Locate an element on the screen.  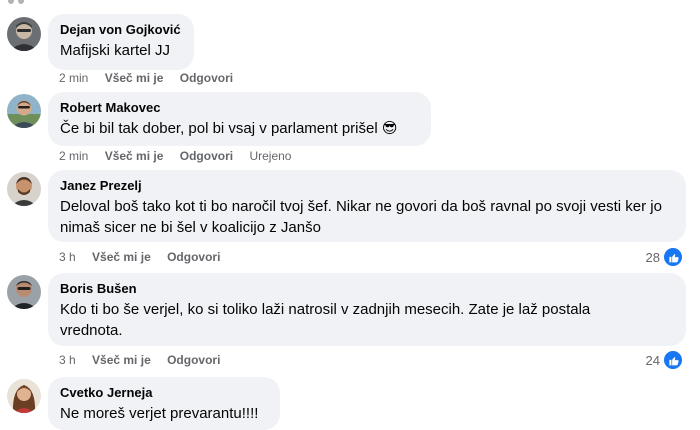
comment-author: Janez Prezelj is located at coordinates (367, 186).